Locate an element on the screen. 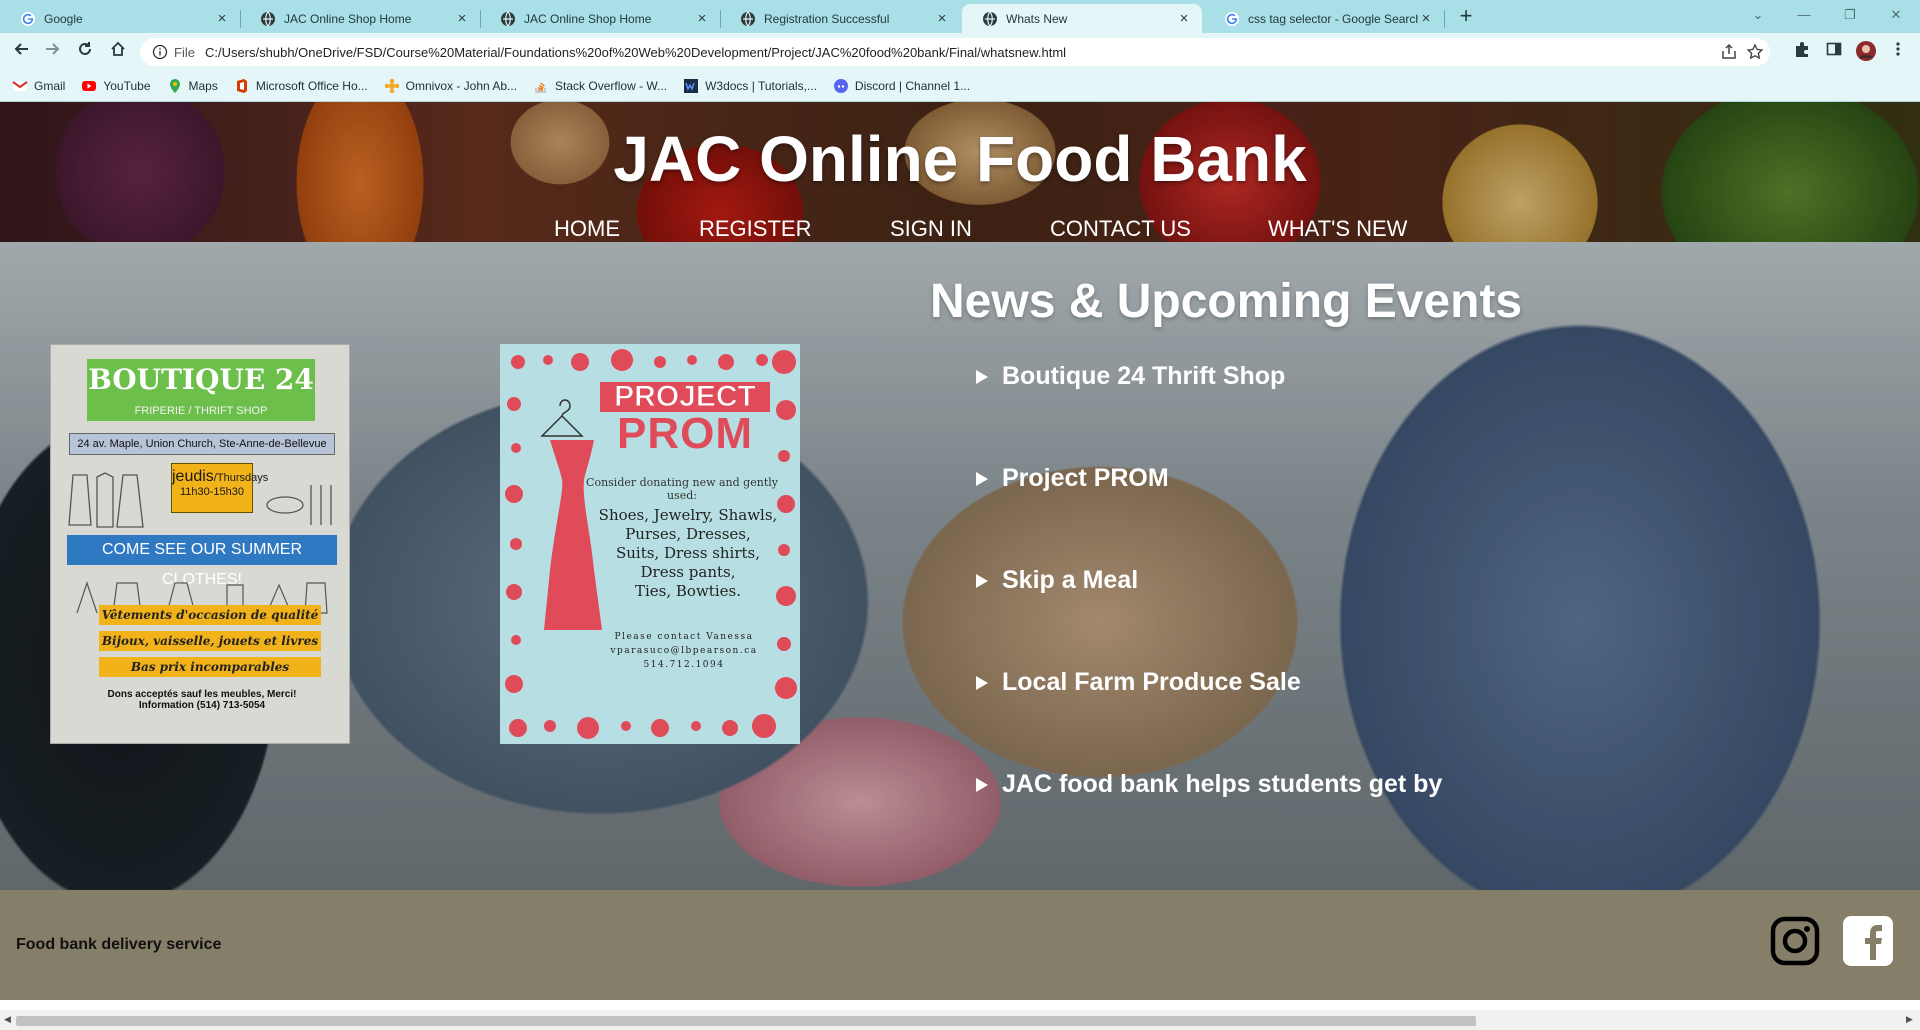 The height and width of the screenshot is (1030, 1920). nav-sign-in: SIGN IN is located at coordinates (931, 229).